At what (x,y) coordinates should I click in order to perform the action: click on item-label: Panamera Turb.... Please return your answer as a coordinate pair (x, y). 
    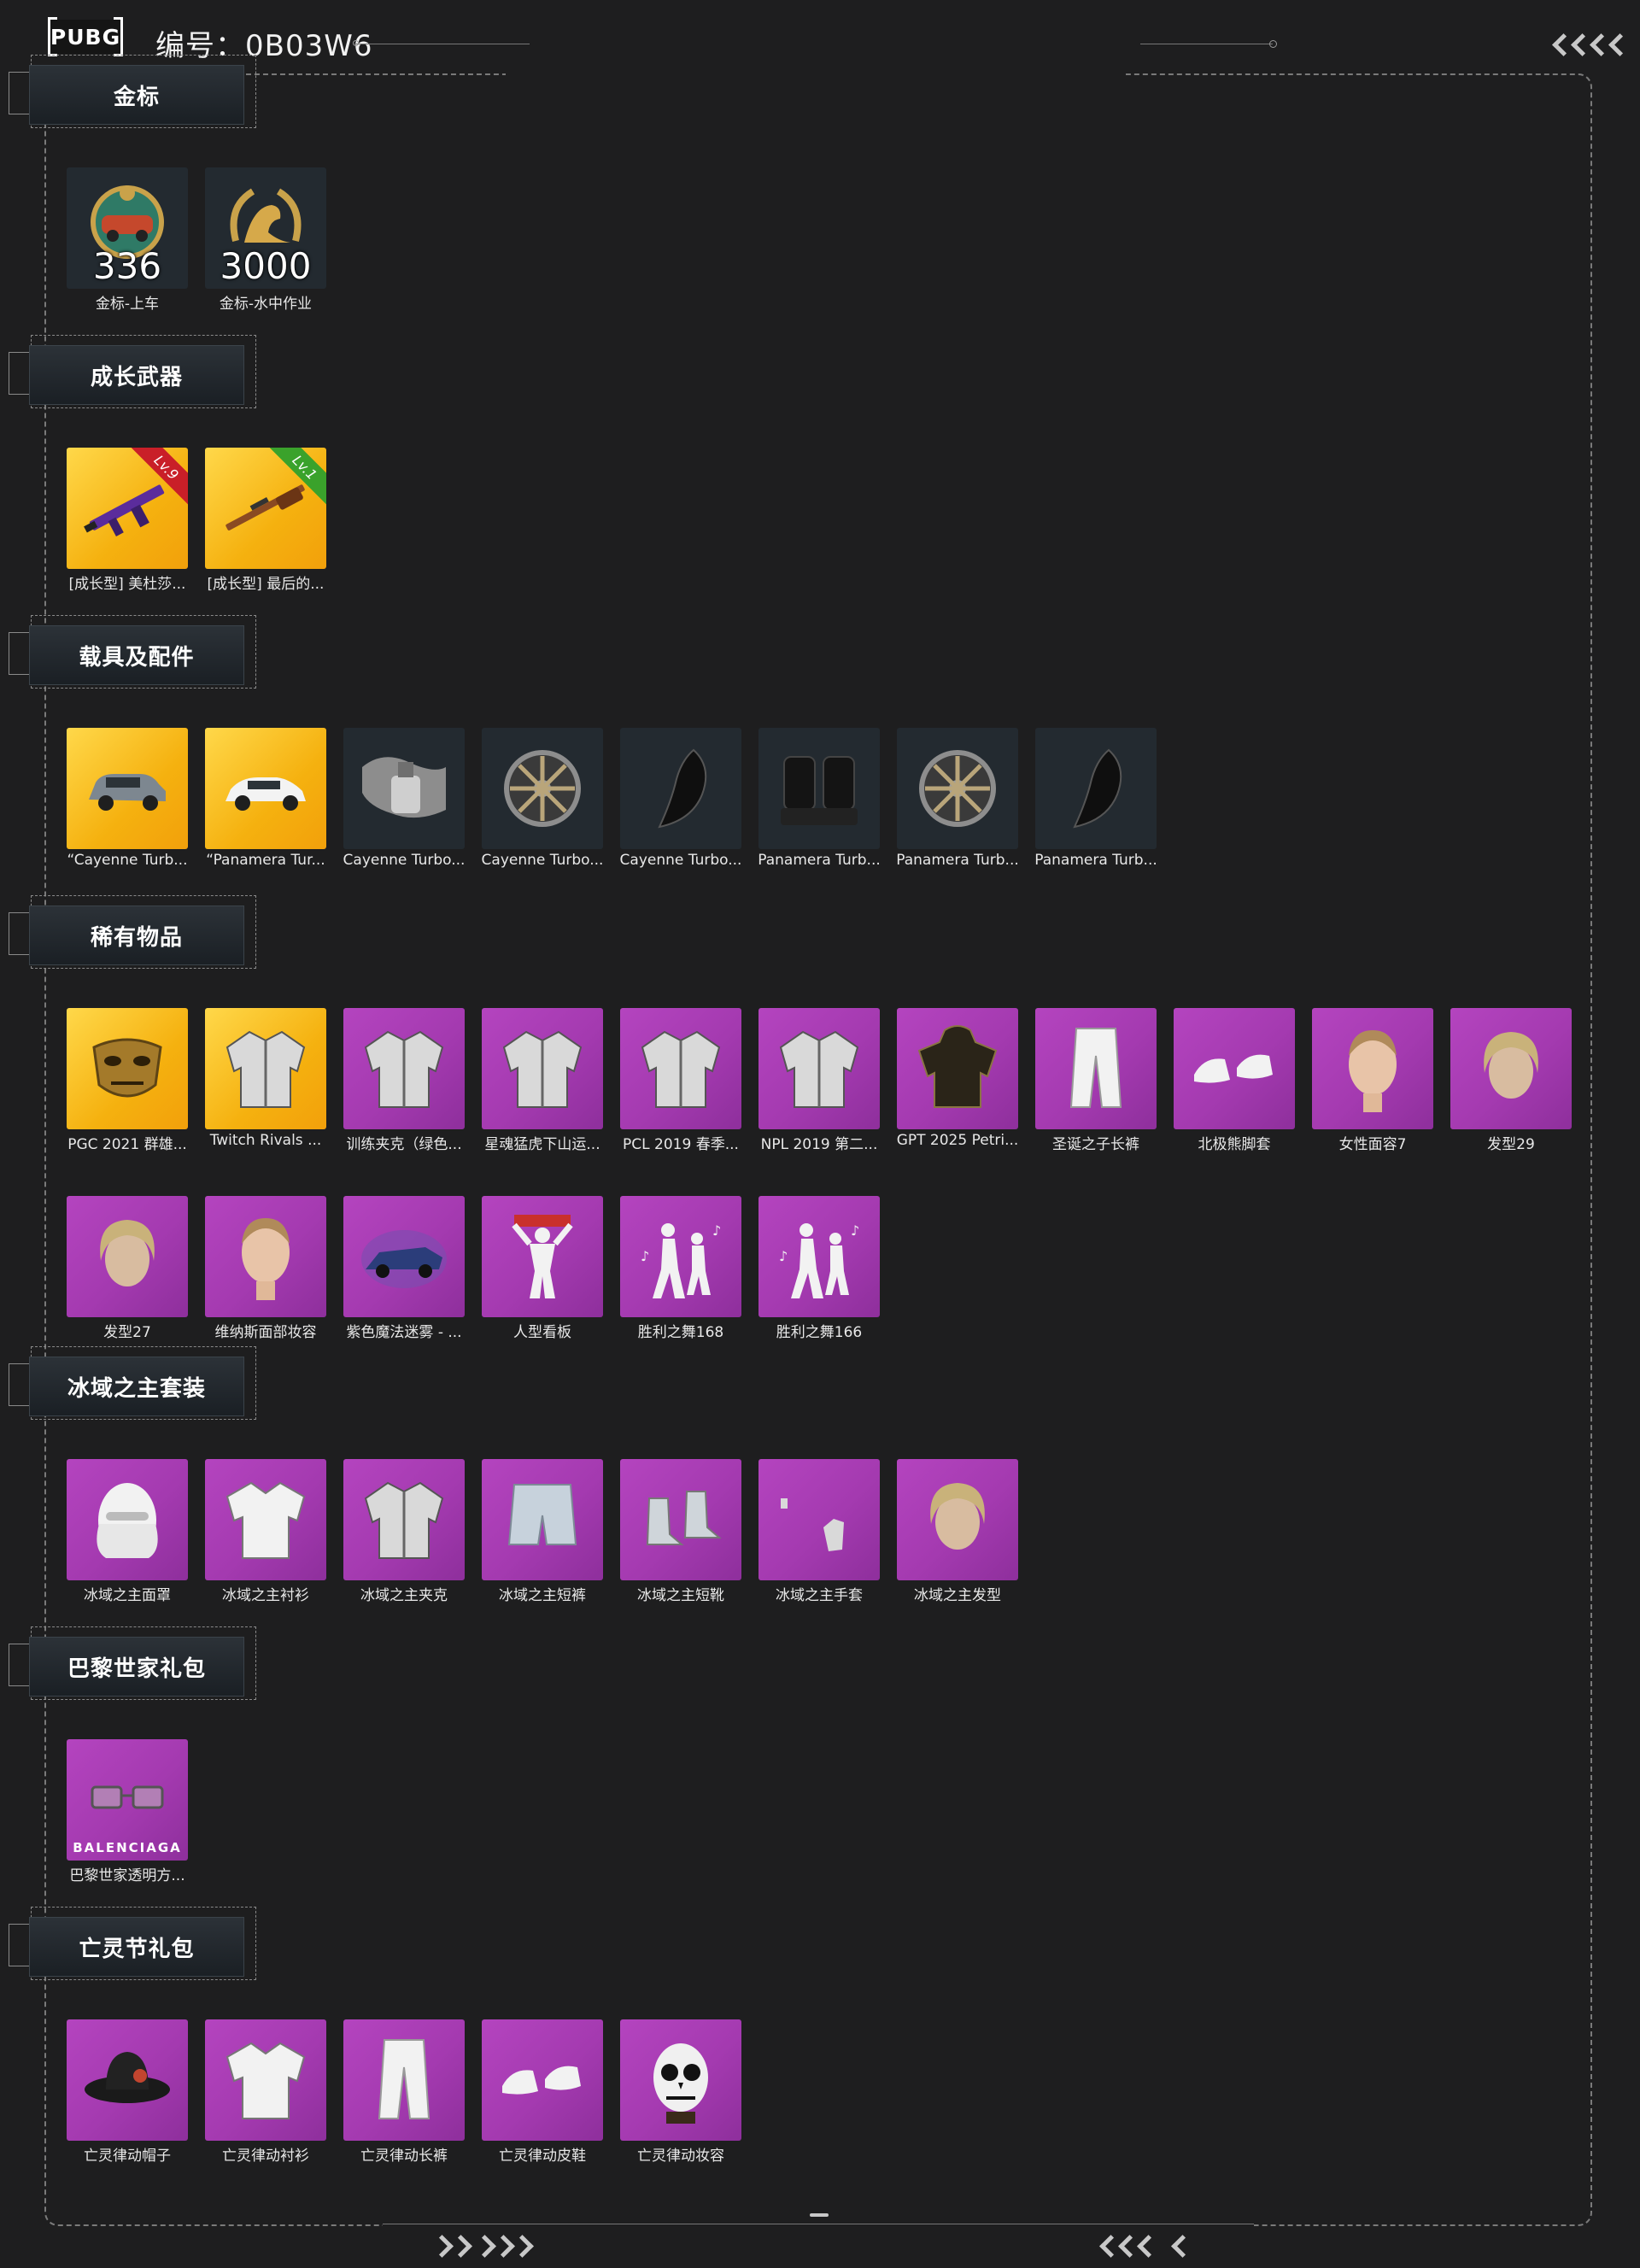
    Looking at the image, I should click on (1095, 860).